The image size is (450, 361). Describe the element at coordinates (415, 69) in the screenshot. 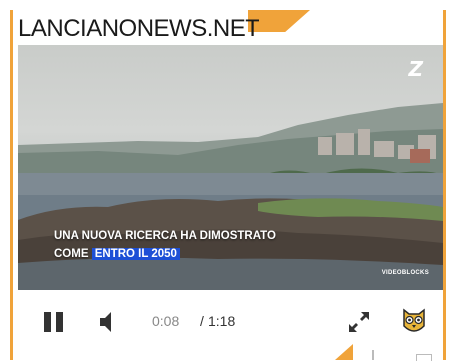

I see `channel-logo: Z` at that location.